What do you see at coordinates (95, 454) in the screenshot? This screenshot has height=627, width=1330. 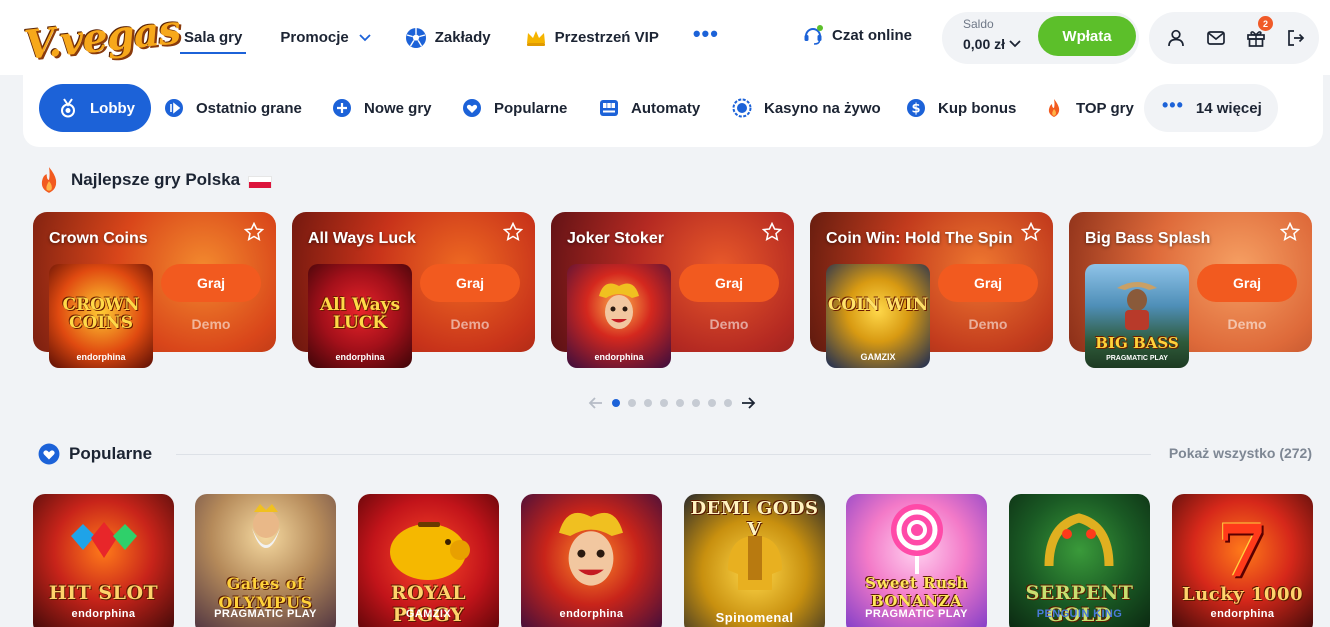 I see `popular-section-title: Popularne` at bounding box center [95, 454].